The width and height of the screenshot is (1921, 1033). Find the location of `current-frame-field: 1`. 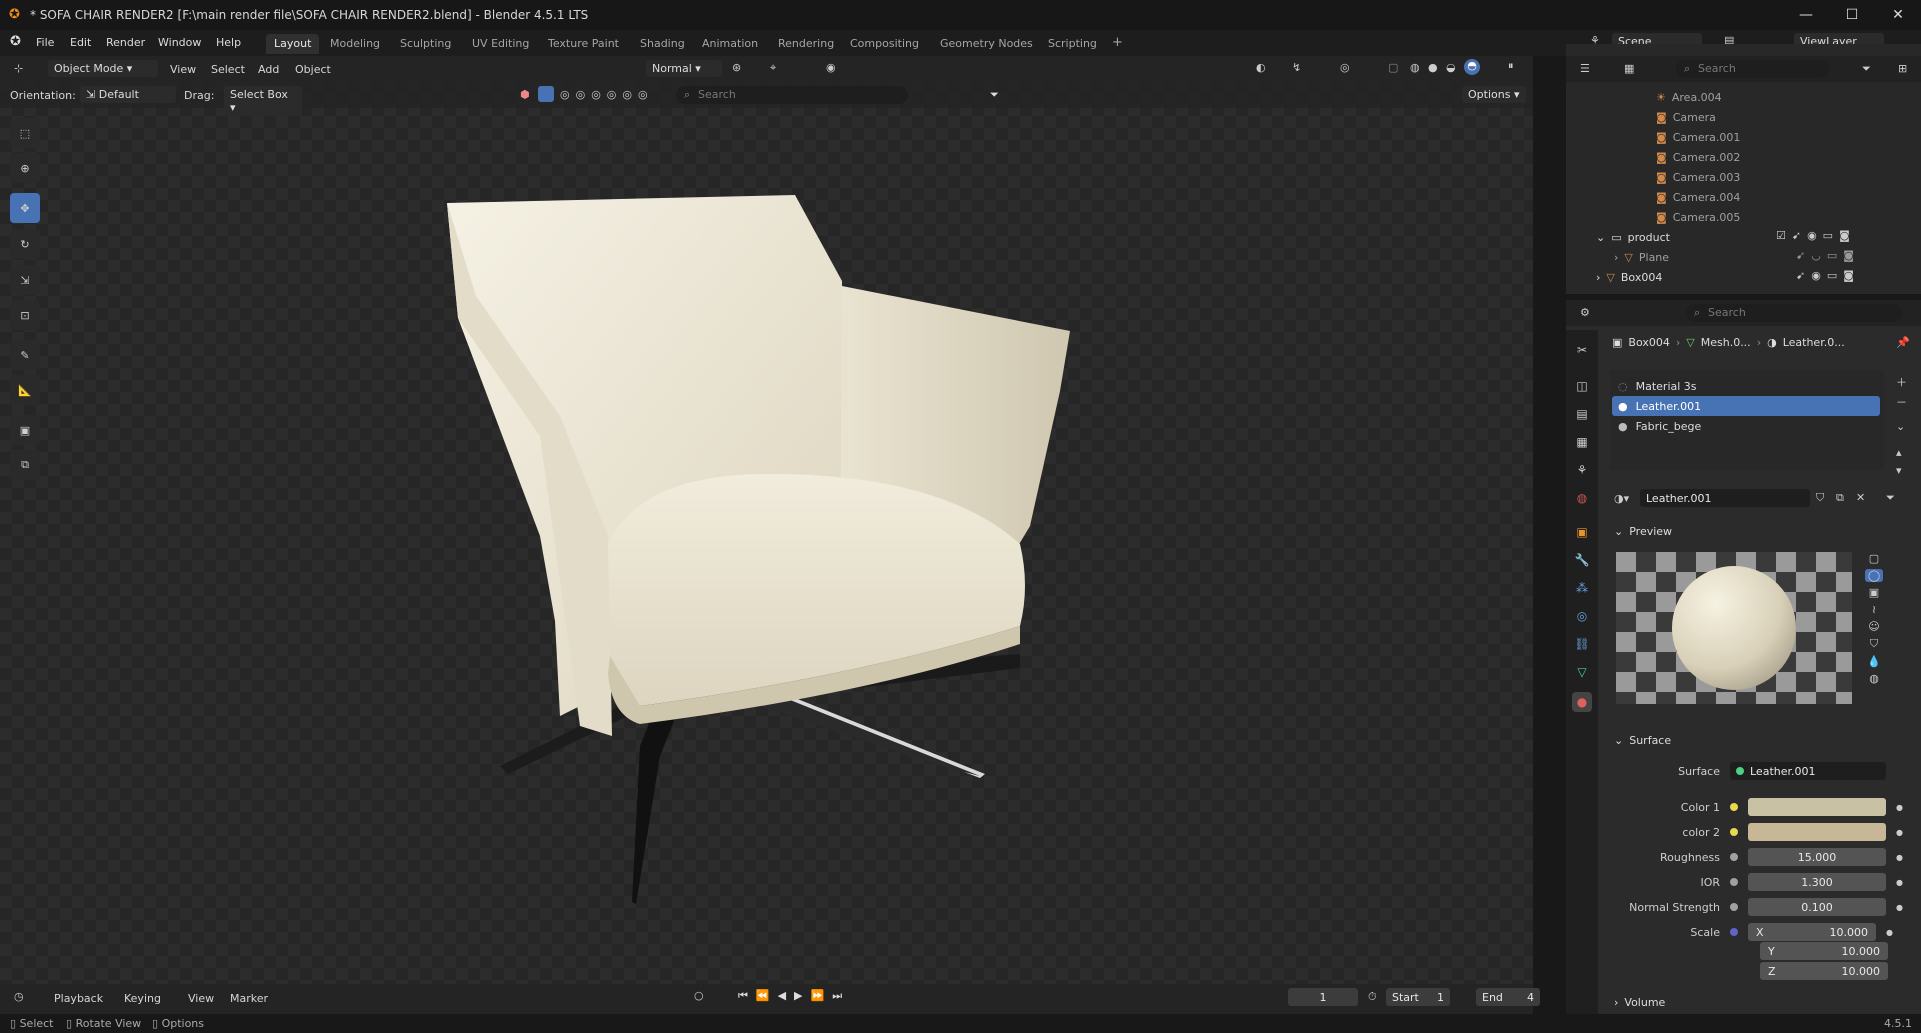

current-frame-field: 1 is located at coordinates (1323, 997).